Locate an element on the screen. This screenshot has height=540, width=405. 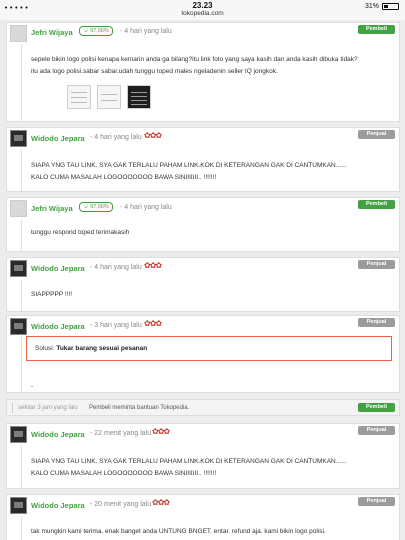
comment-text: tunggu respond toped terimakasih is located at coordinates (80, 232).